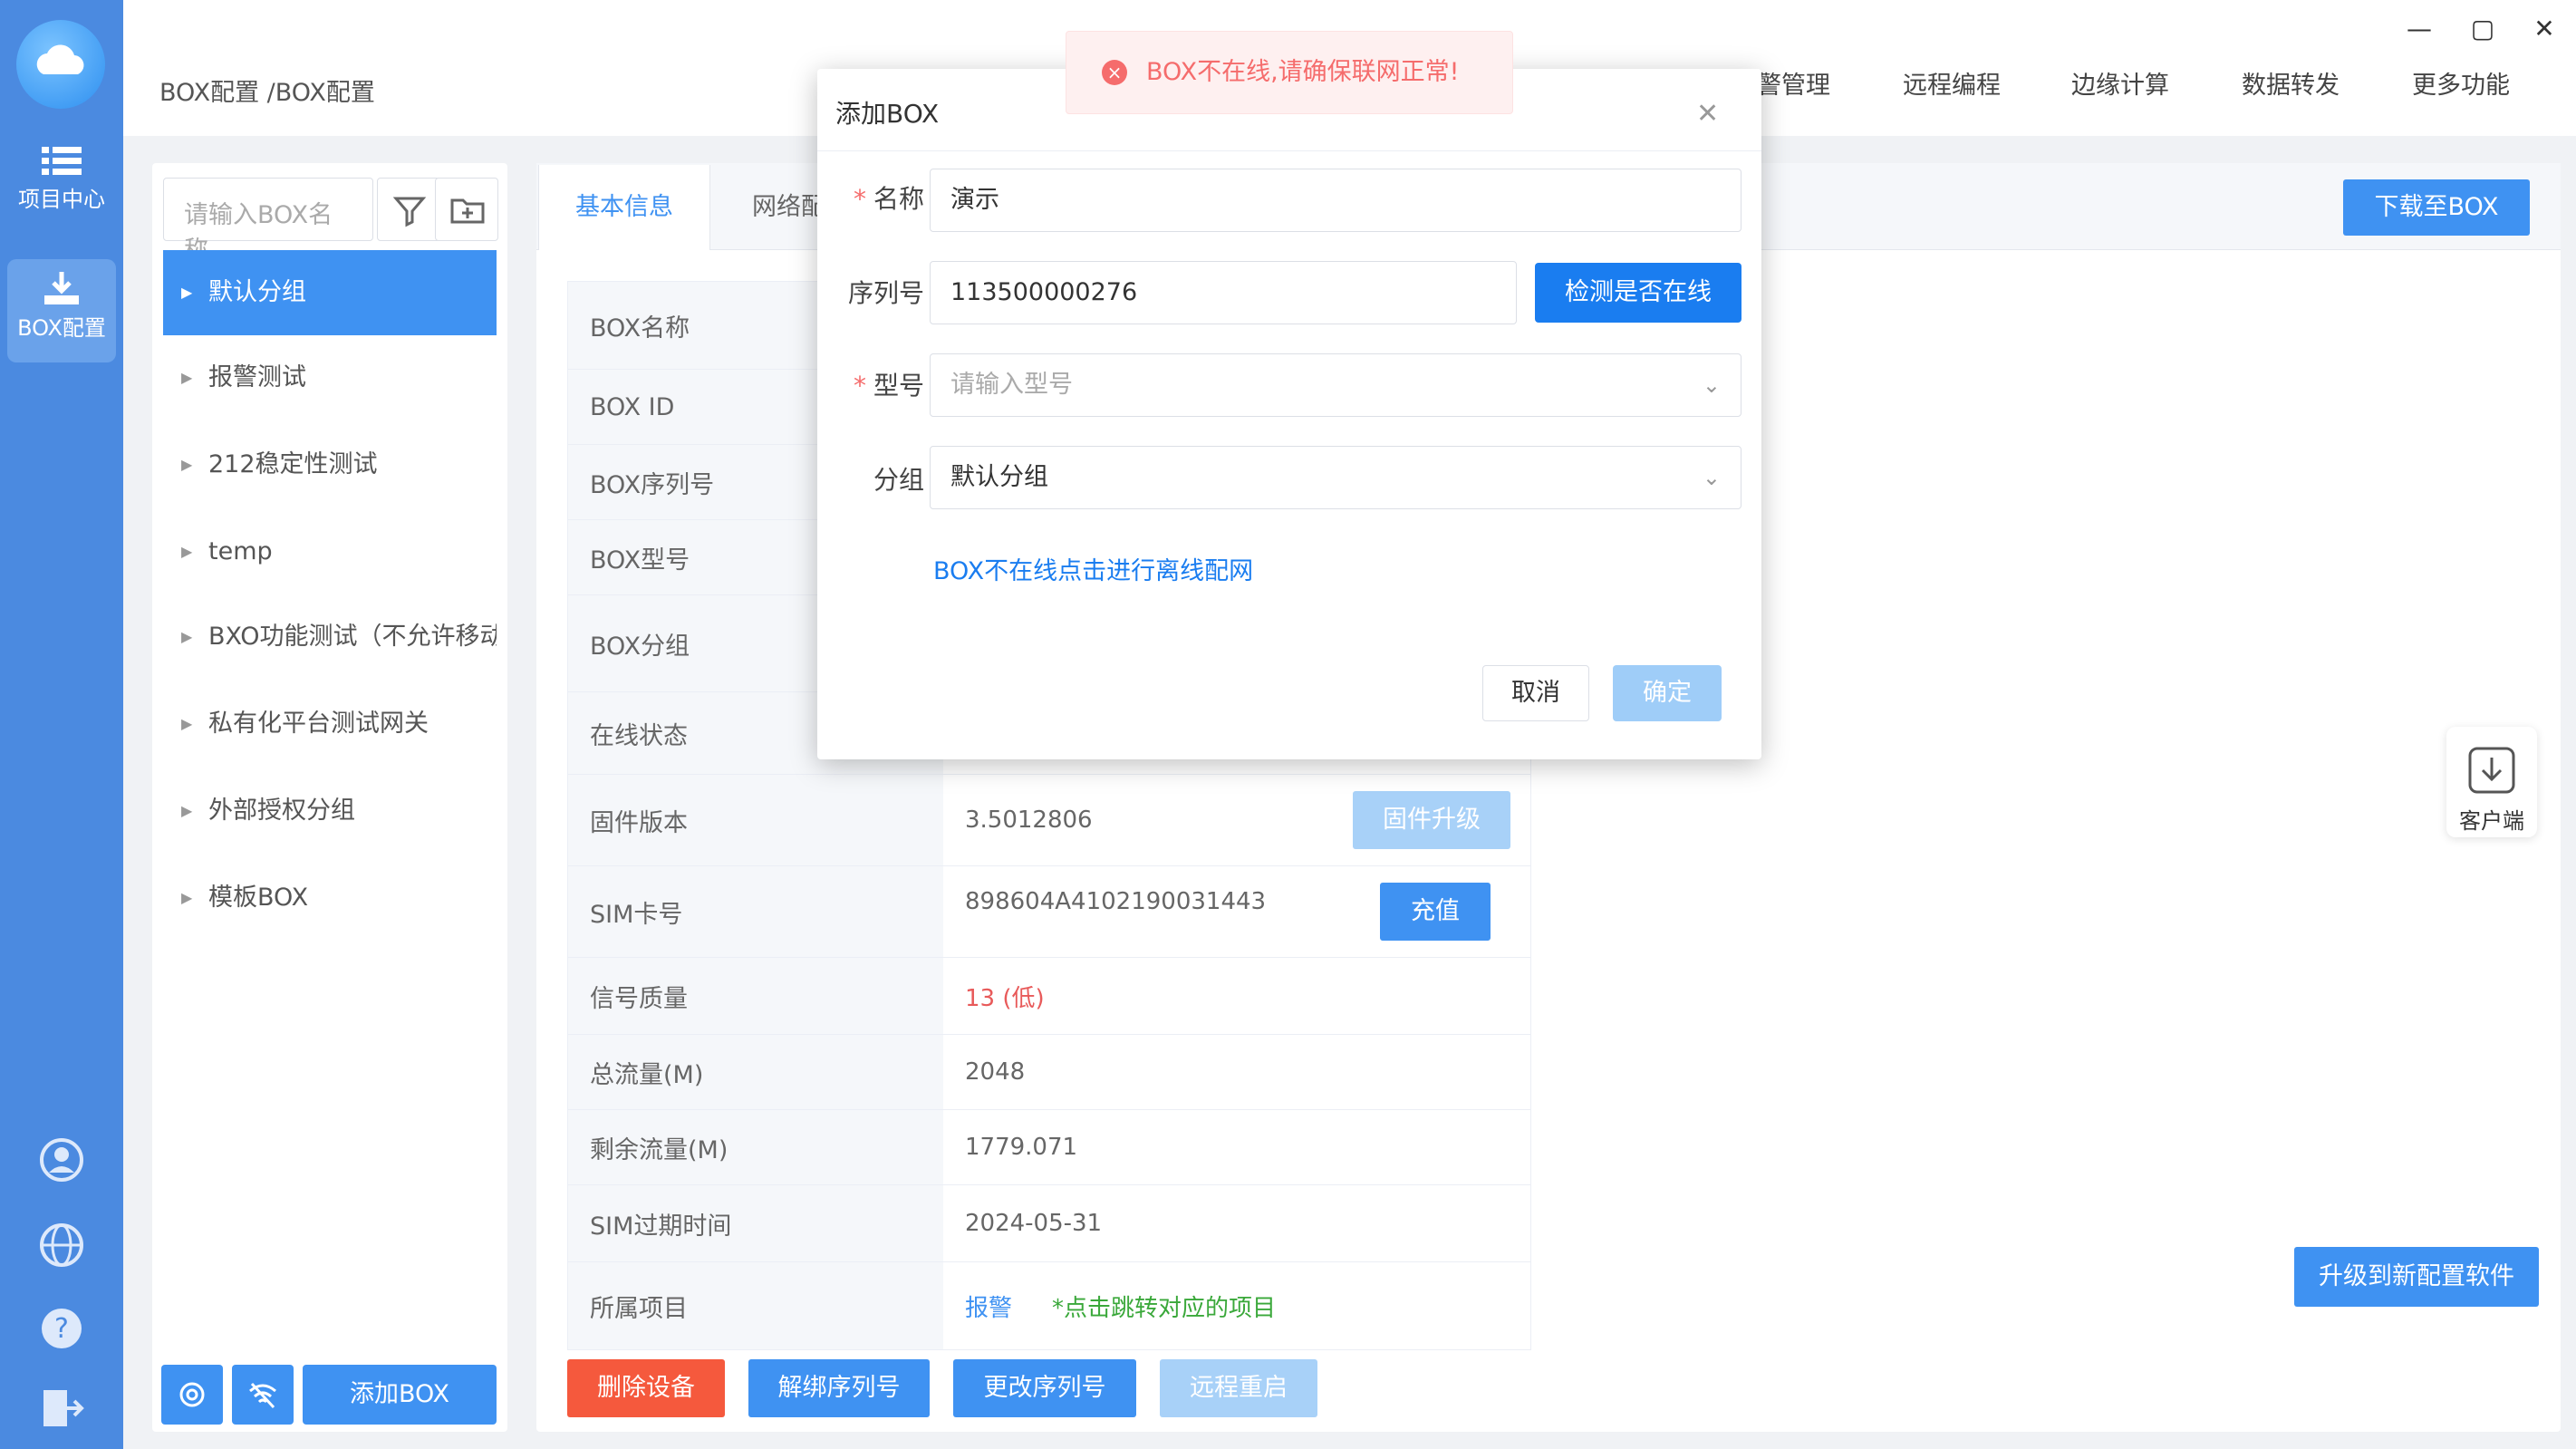 The width and height of the screenshot is (2576, 1449). Describe the element at coordinates (293, 464) in the screenshot. I see `tree-item-label: 212稳定性测试` at that location.